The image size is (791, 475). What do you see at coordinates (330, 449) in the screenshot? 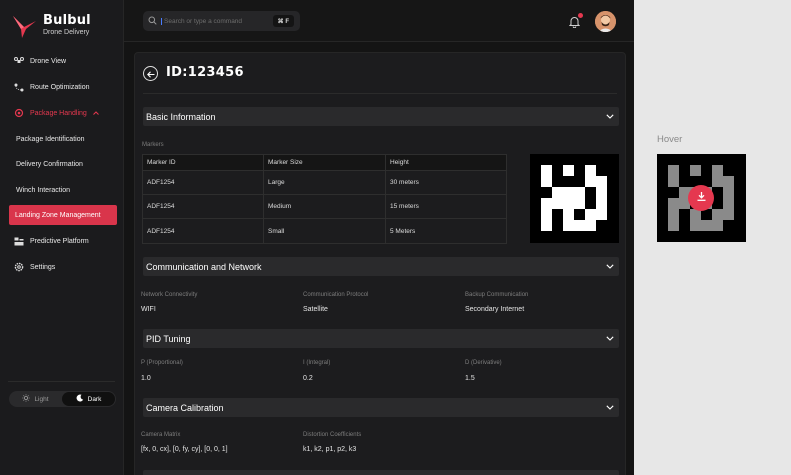
I see `distortion-coefficients-value: k1, k2, p1, p2, k3` at bounding box center [330, 449].